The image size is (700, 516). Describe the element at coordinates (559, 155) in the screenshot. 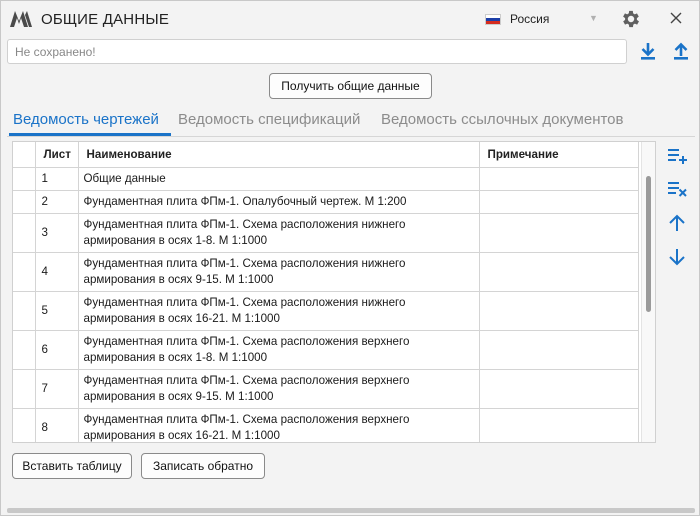

I see `column-header-note: Примечание` at that location.